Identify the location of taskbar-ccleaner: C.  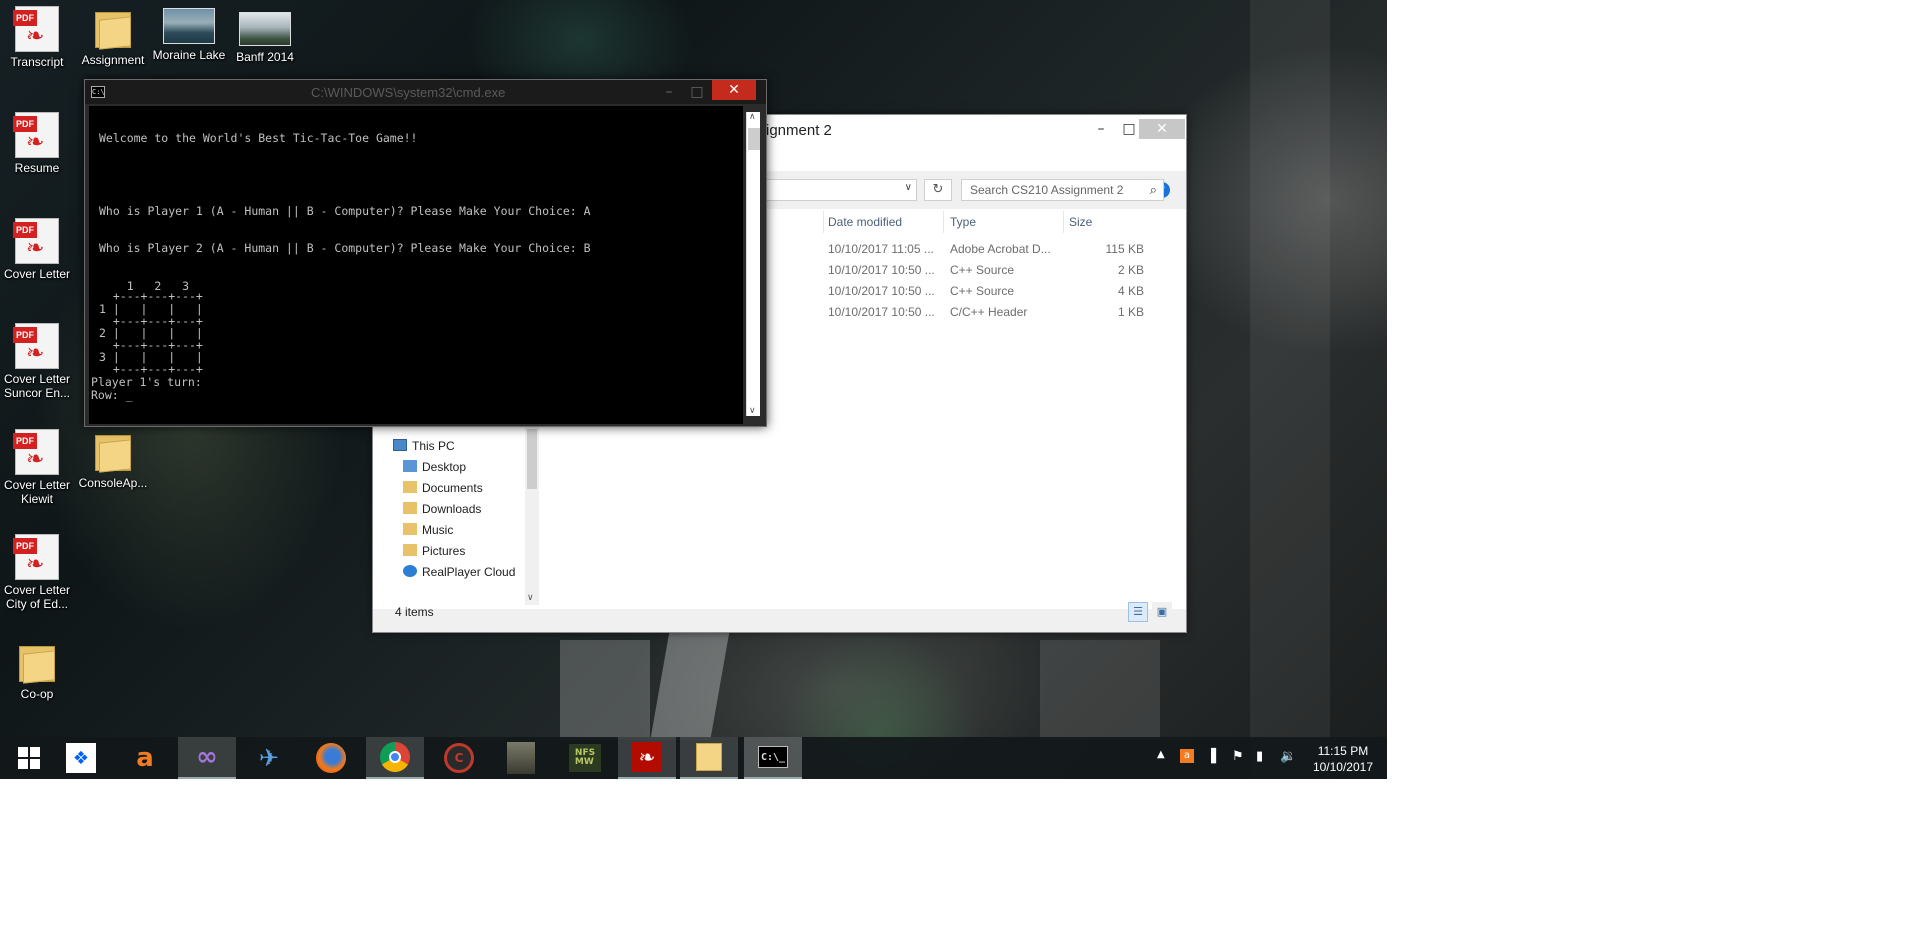
(459, 758).